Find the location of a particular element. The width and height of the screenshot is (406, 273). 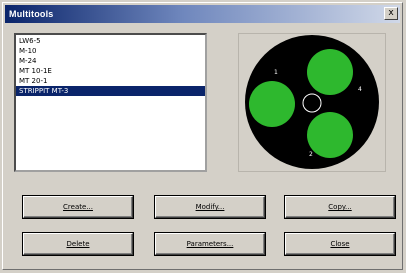

close-button: Close is located at coordinates (340, 244).